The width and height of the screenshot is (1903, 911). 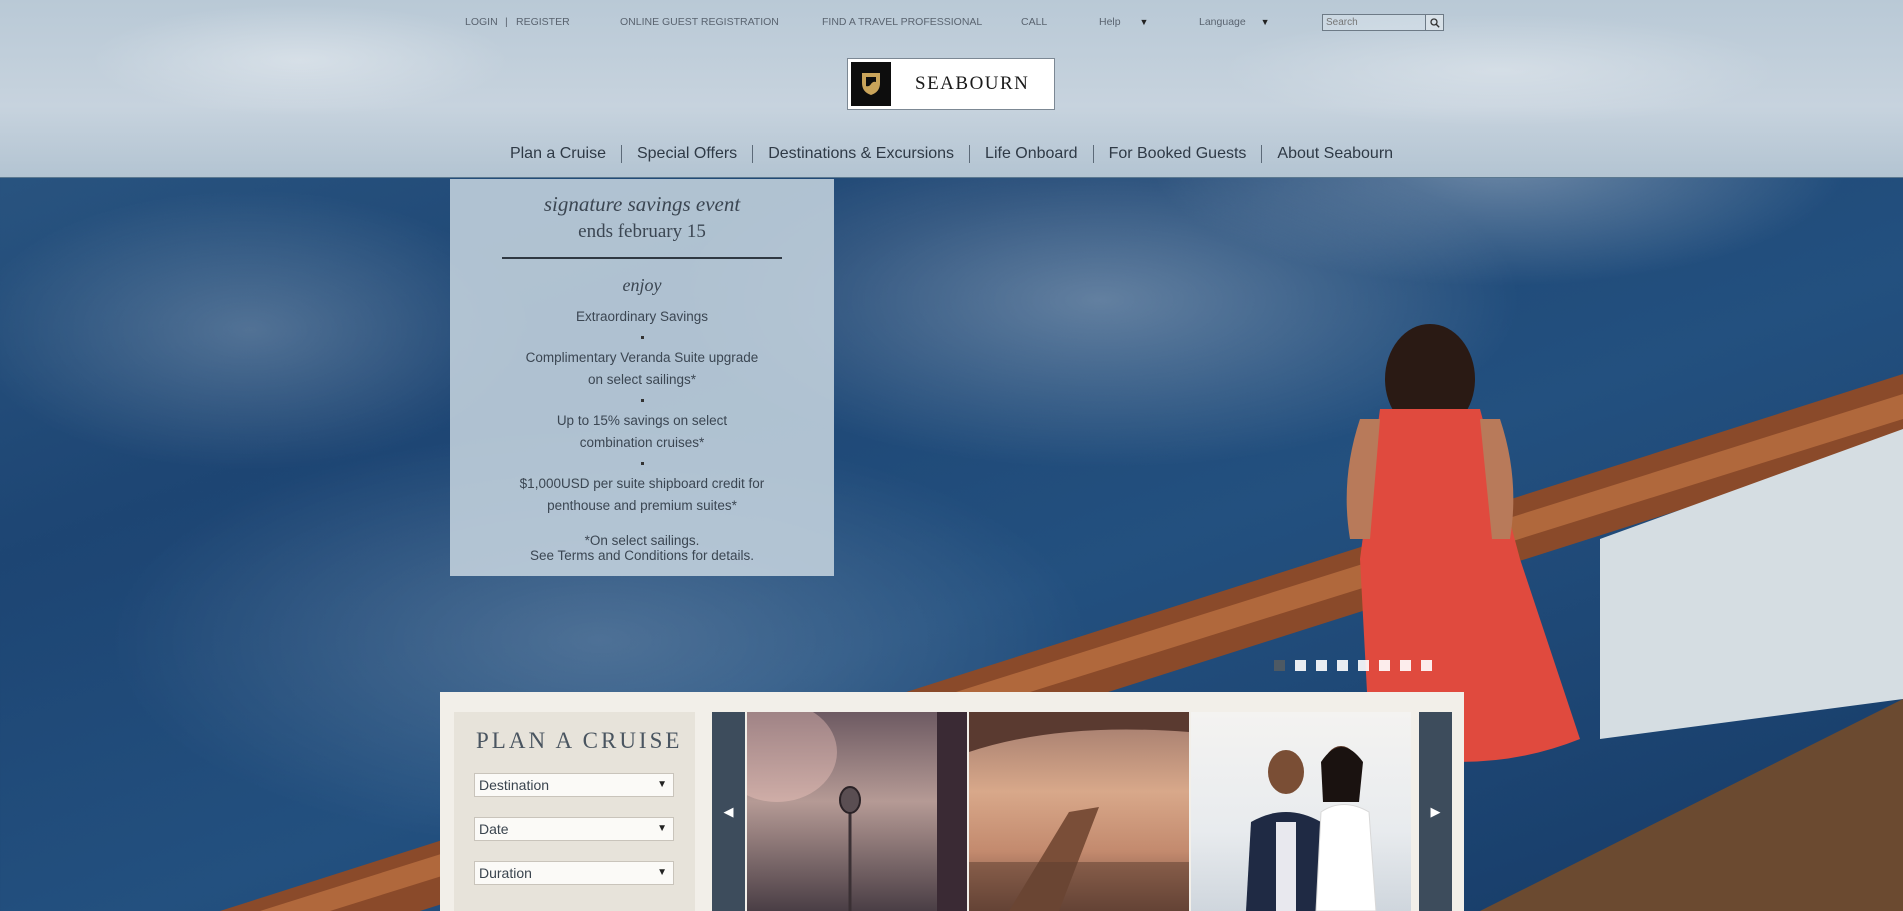 I want to click on benefit-upgrade-line1: Complimentary Veranda Suite upgrade, so click(x=642, y=357).